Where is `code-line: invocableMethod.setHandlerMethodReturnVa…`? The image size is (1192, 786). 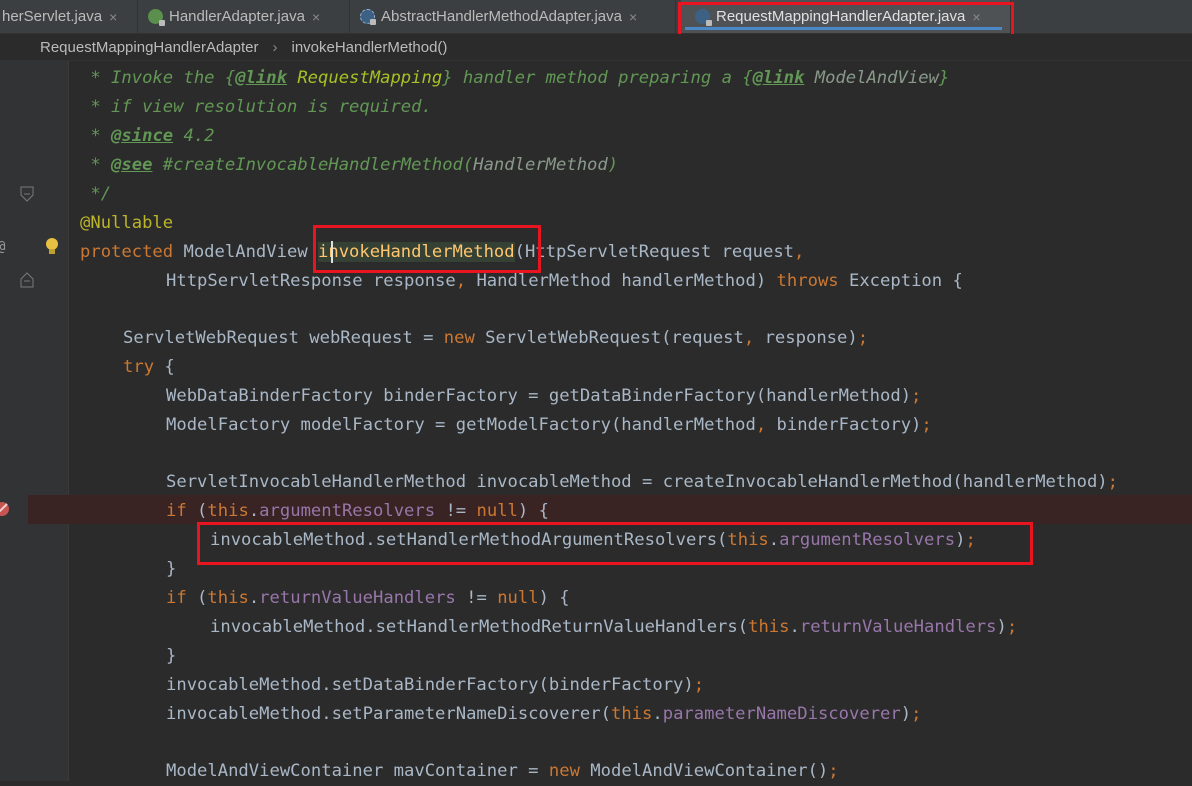
code-line: invocableMethod.setHandlerMethodReturnVa… is located at coordinates (613, 627).